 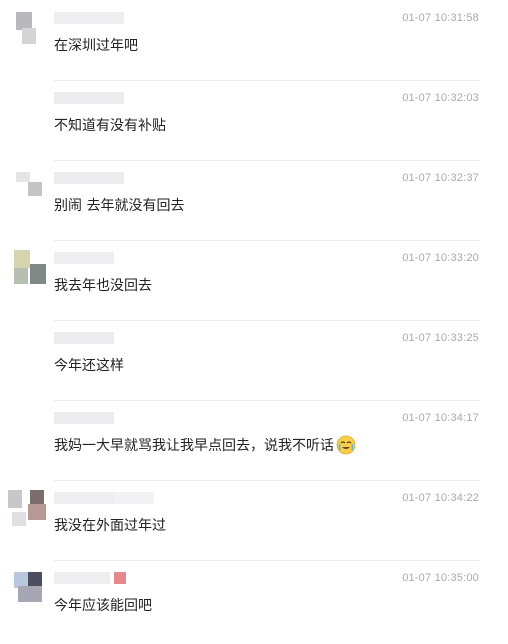 I want to click on comment-text: 在深圳过年吧, so click(x=96, y=46).